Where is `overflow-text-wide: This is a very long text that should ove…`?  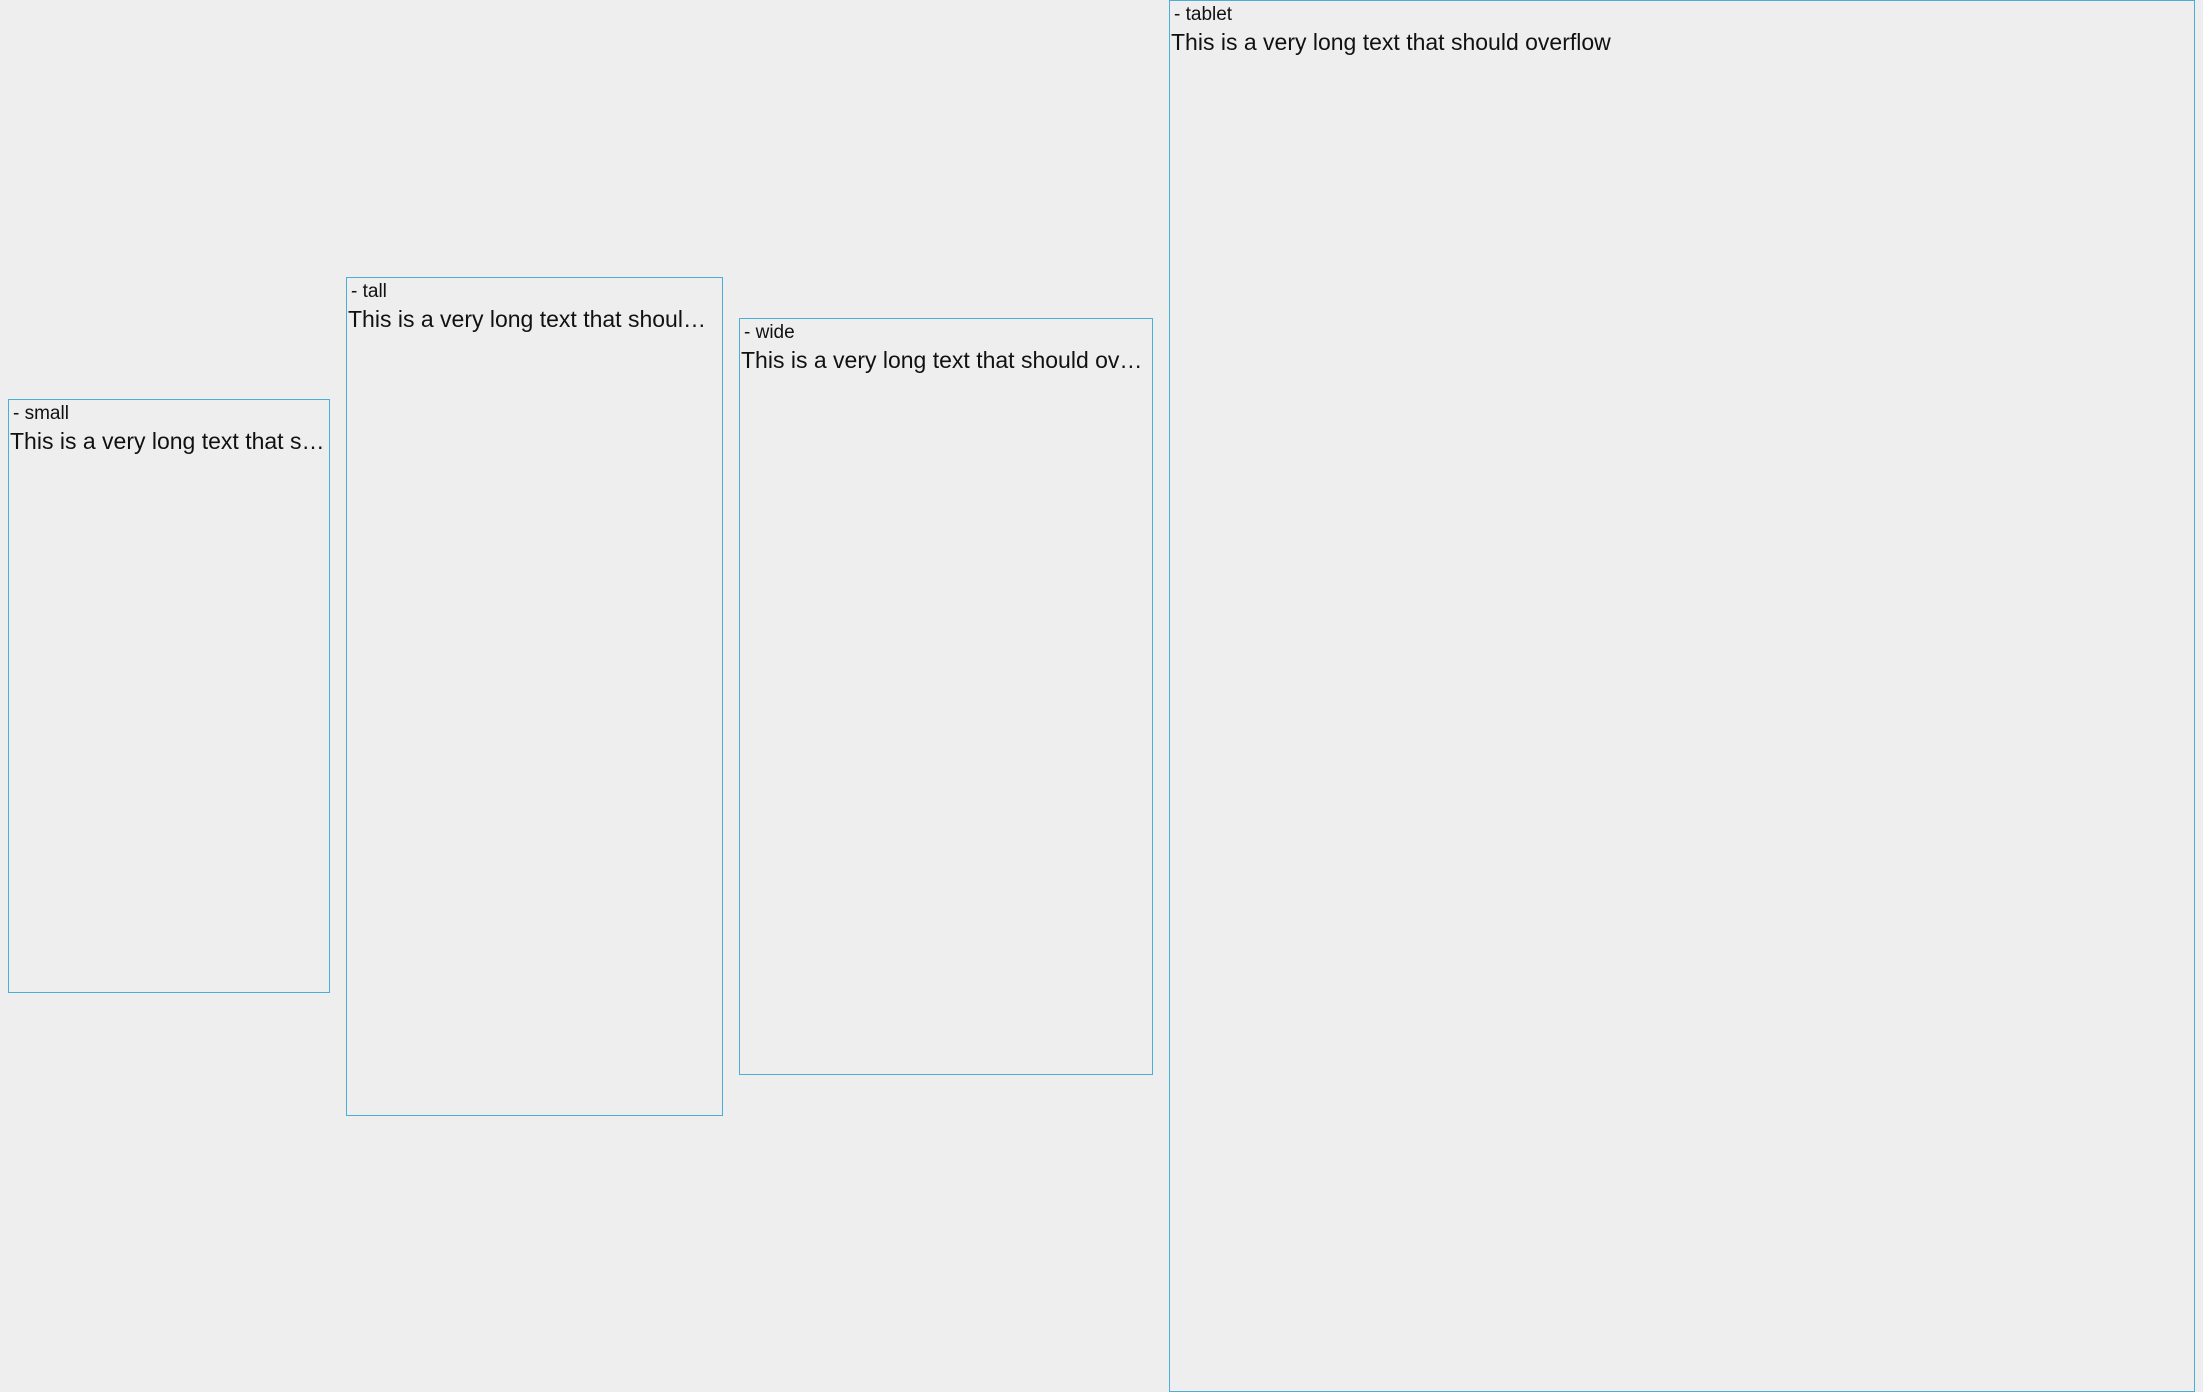 overflow-text-wide: This is a very long text that should ove… is located at coordinates (944, 360).